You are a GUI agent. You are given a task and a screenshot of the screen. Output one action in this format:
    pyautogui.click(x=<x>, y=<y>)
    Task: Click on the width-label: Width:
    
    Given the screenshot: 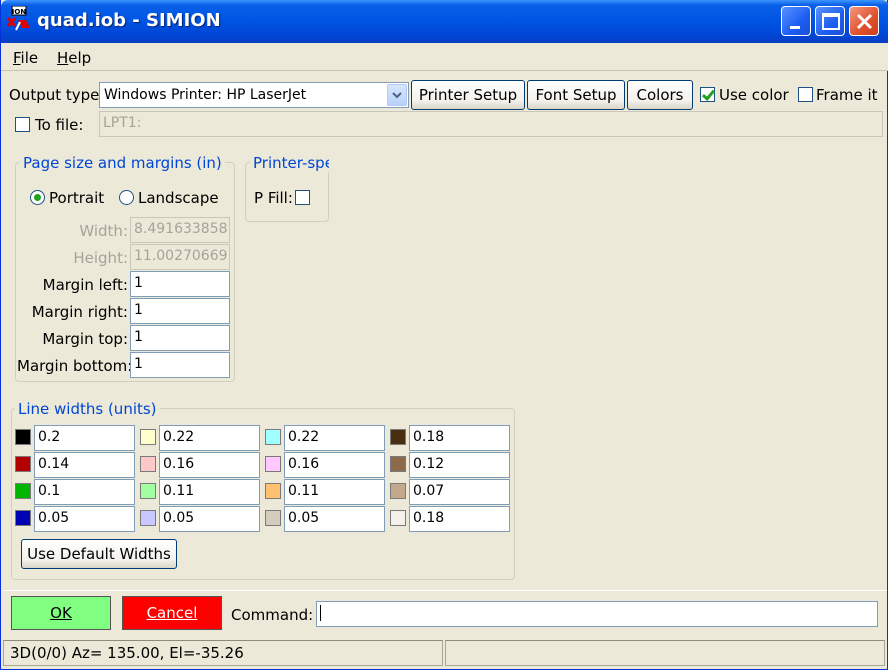 What is the action you would take?
    pyautogui.click(x=103, y=231)
    